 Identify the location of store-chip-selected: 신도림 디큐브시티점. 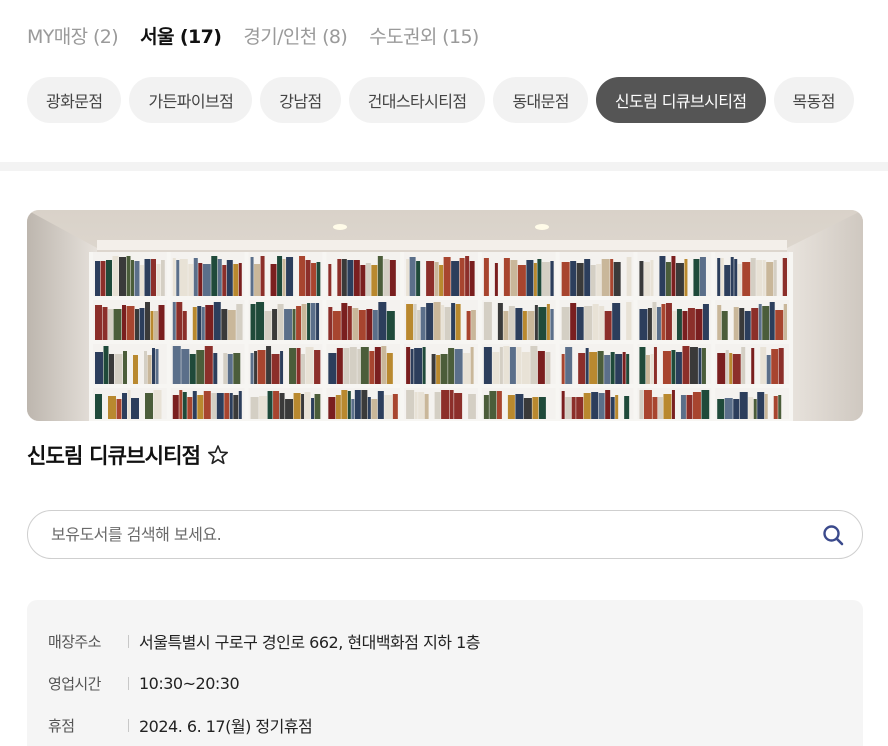
(680, 100).